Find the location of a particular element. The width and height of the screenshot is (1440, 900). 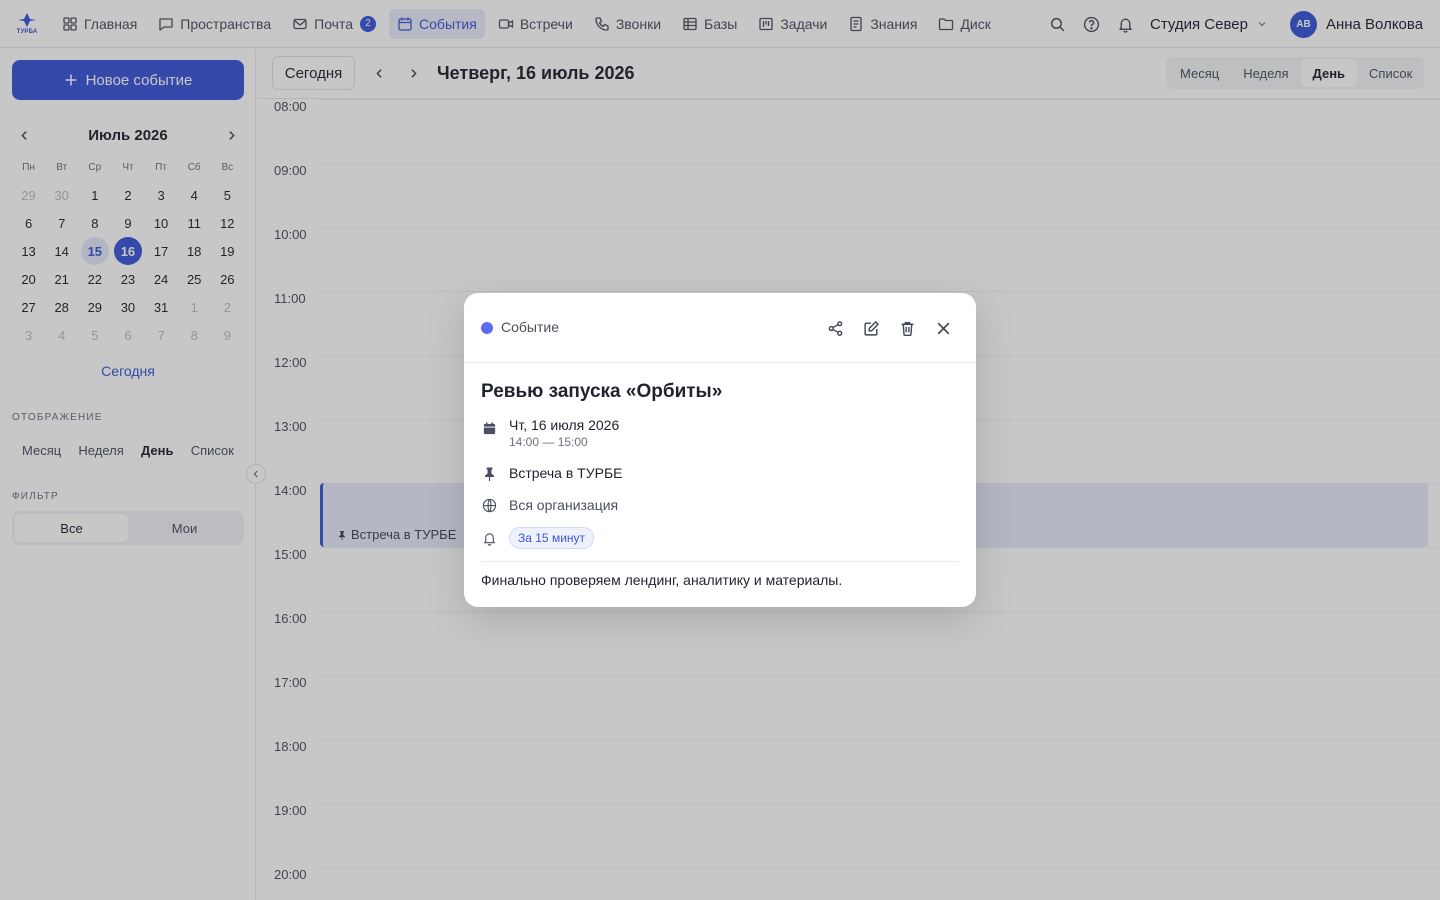

event-kind-label: Событие is located at coordinates (530, 327).